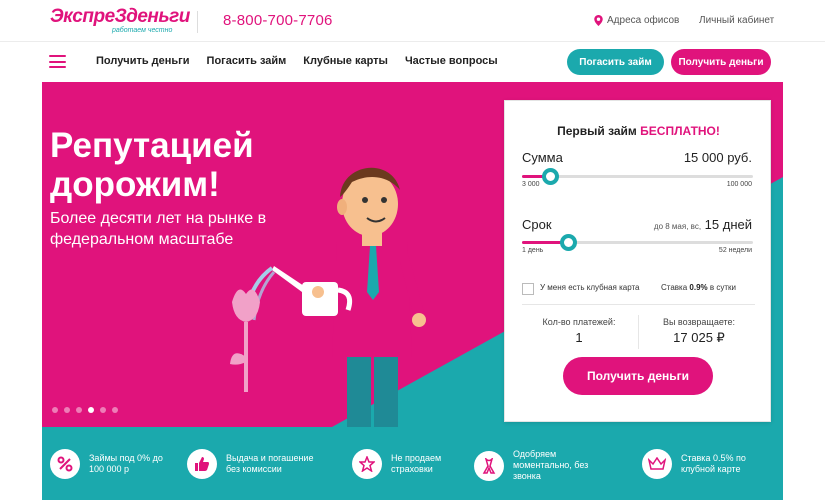  Describe the element at coordinates (638, 131) in the screenshot. I see `calculator-title: Первый займ БЕСПЛАТНО!` at that location.